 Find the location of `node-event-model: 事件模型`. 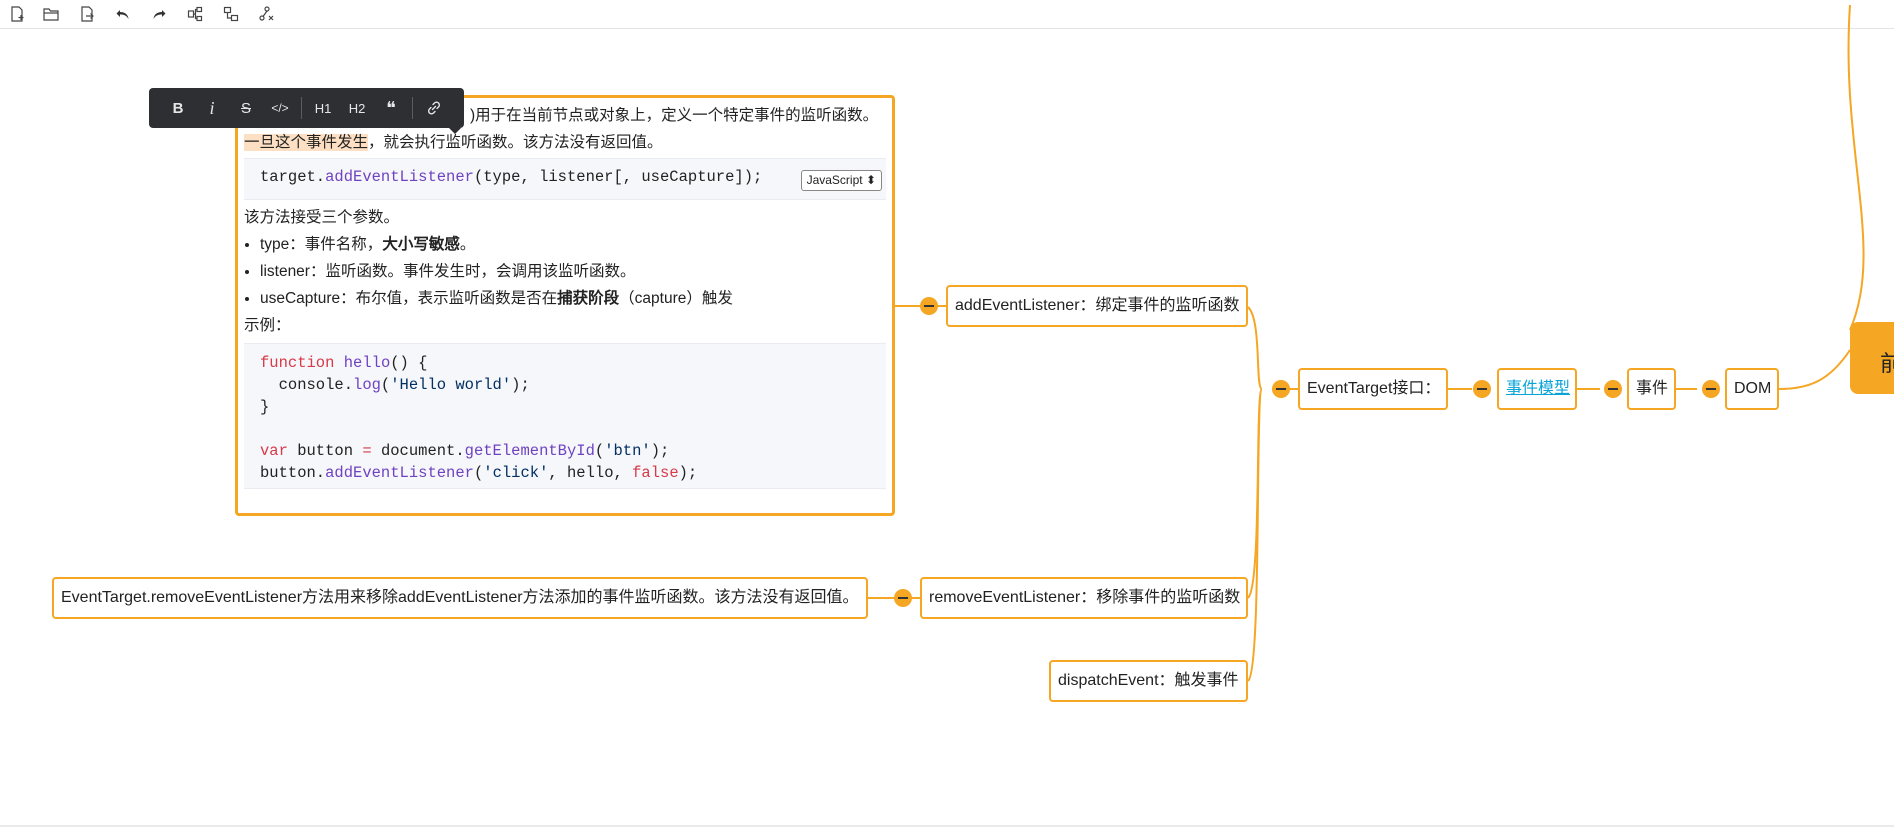

node-event-model: 事件模型 is located at coordinates (1537, 389).